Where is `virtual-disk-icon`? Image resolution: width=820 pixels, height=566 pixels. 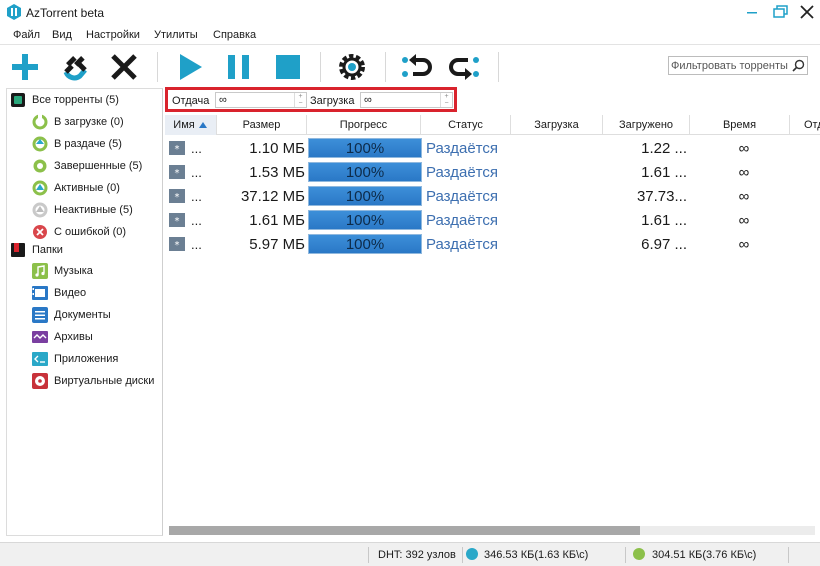
virtual-disk-icon is located at coordinates (40, 381).